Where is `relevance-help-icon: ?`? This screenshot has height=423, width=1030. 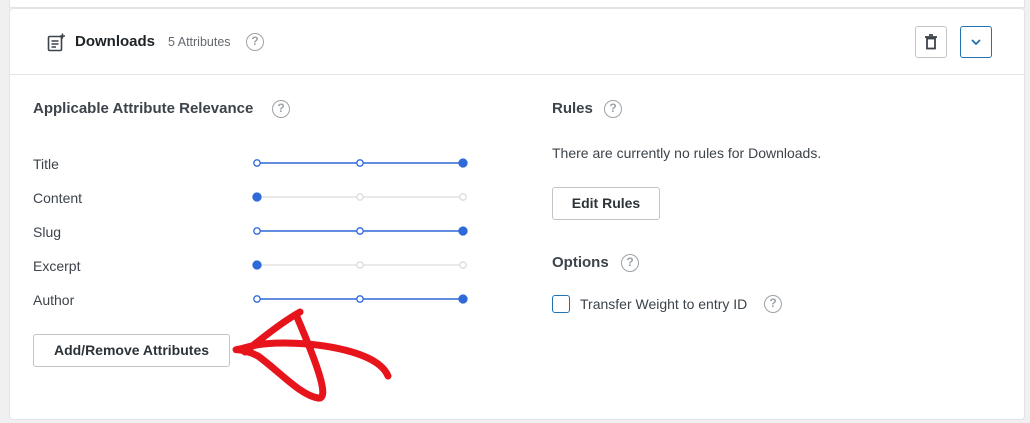 relevance-help-icon: ? is located at coordinates (281, 109).